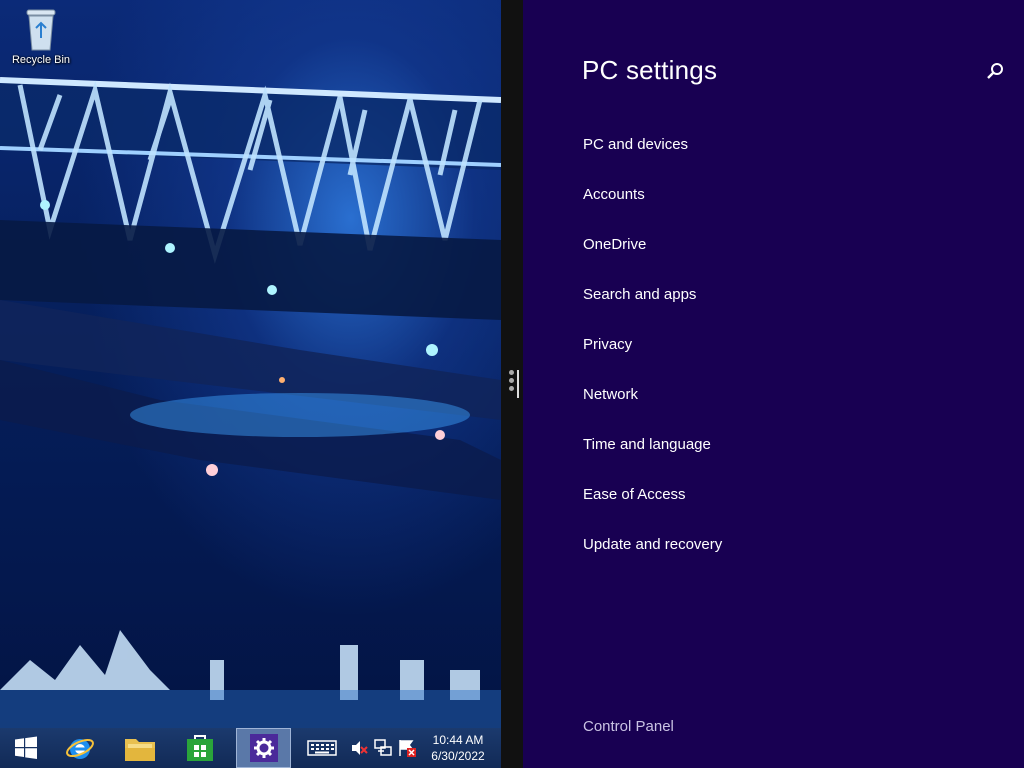 Image resolution: width=1024 pixels, height=768 pixels. Describe the element at coordinates (41, 60) in the screenshot. I see `recycle-bin-label: Recycle Bin` at that location.